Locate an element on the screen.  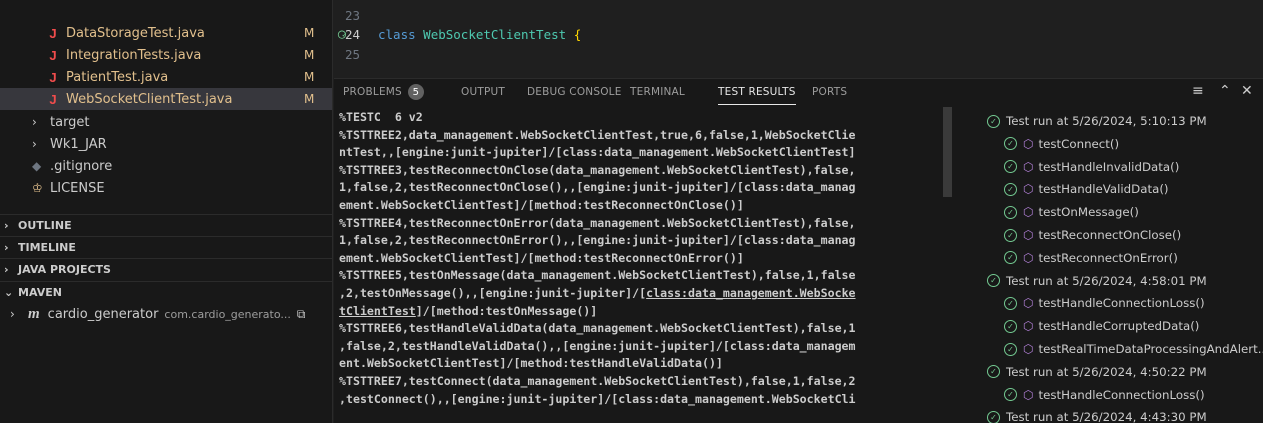
file-label: IntegrationTests.java is located at coordinates (134, 55).